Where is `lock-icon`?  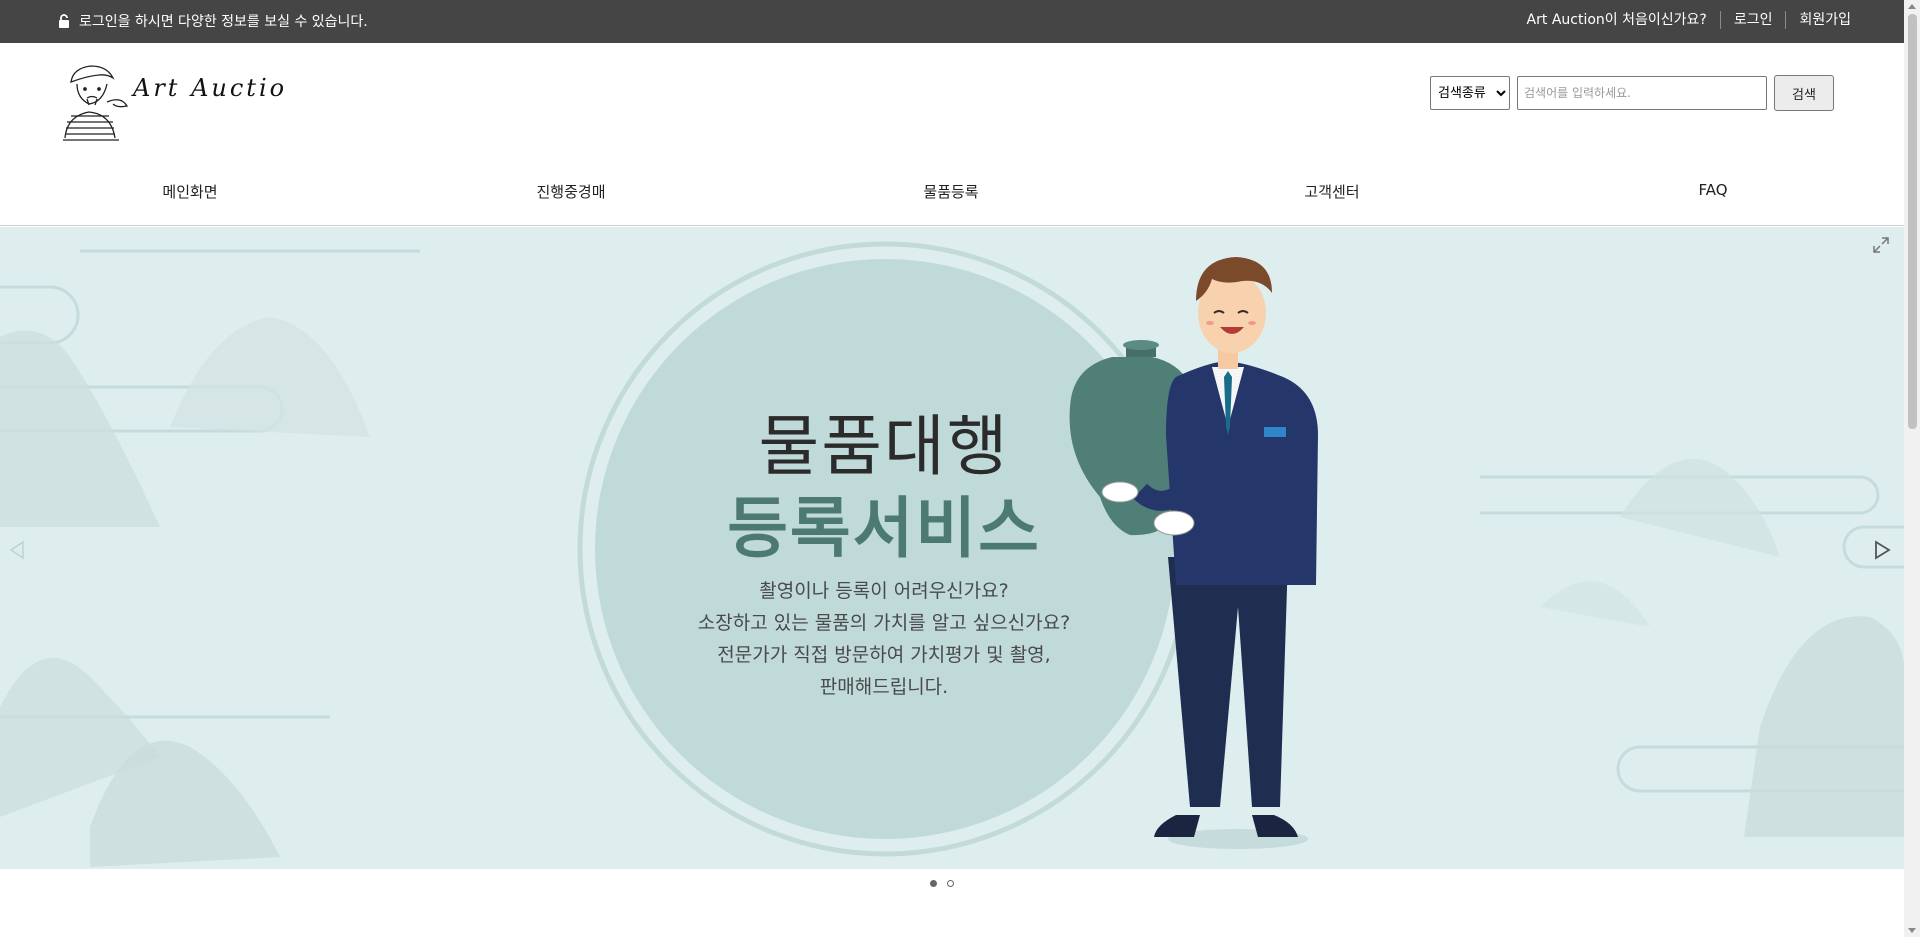 lock-icon is located at coordinates (64, 21).